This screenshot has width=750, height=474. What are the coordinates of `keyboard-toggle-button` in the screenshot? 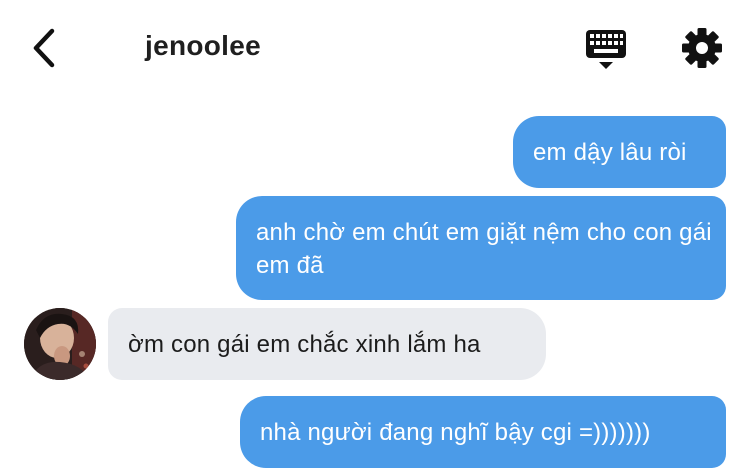 It's located at (606, 50).